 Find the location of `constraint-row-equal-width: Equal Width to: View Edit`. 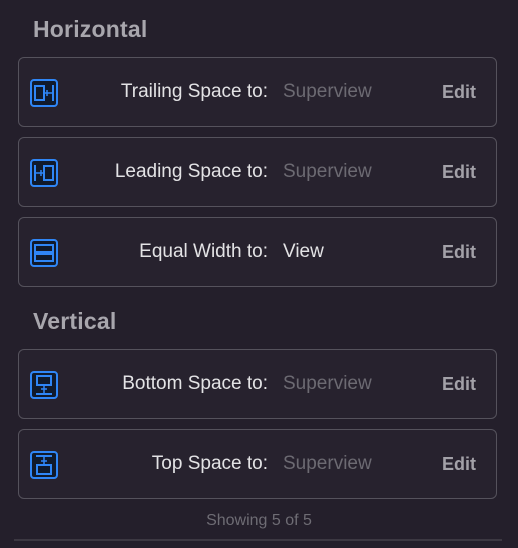

constraint-row-equal-width: Equal Width to: View Edit is located at coordinates (257, 252).